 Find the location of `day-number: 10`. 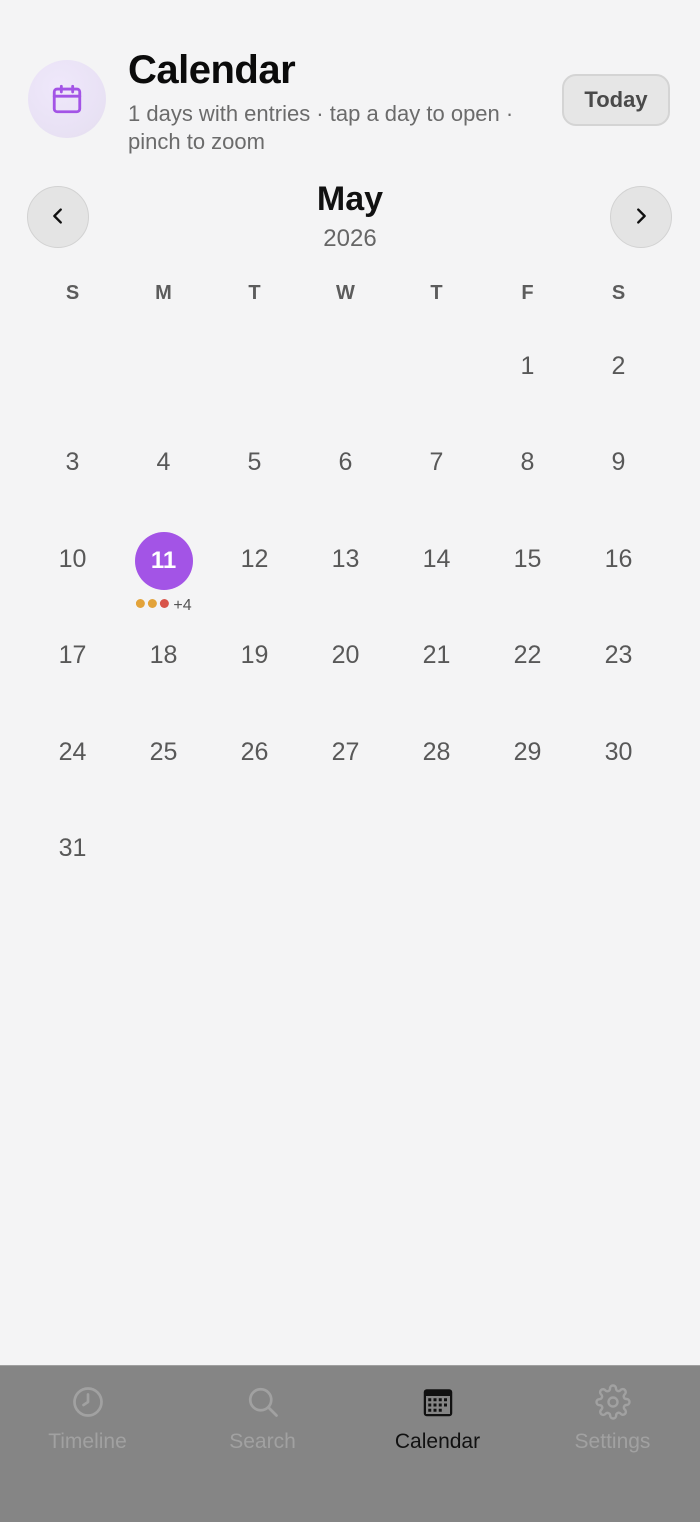

day-number: 10 is located at coordinates (72, 558).